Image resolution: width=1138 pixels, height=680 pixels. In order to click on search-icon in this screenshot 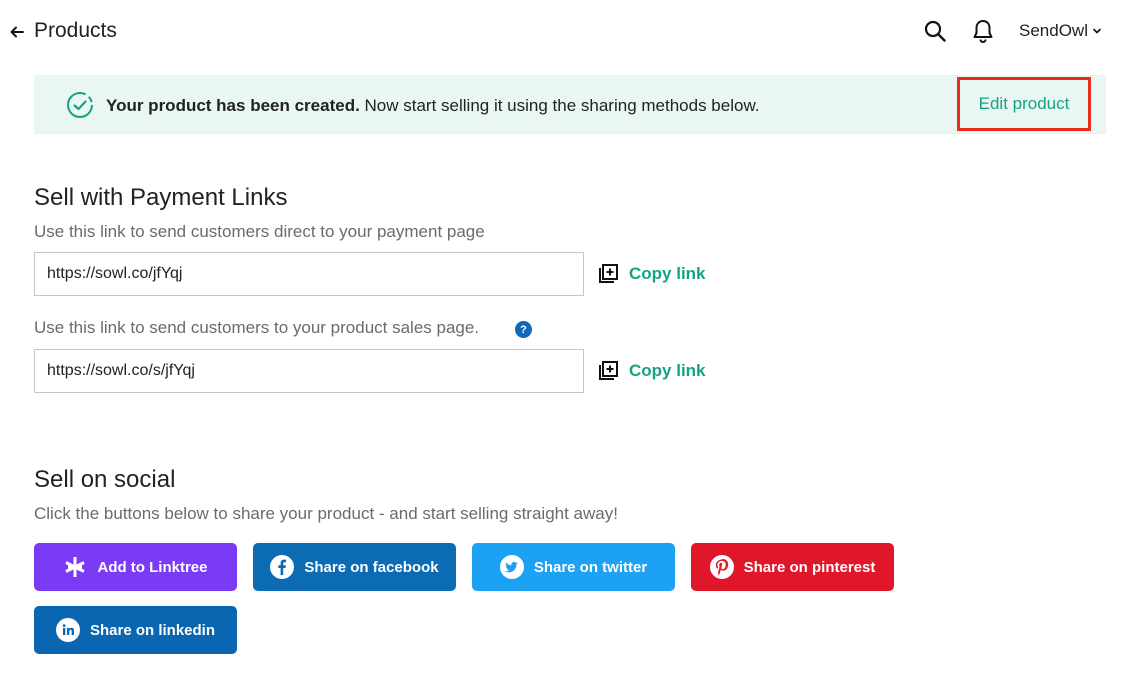, I will do `click(935, 31)`.